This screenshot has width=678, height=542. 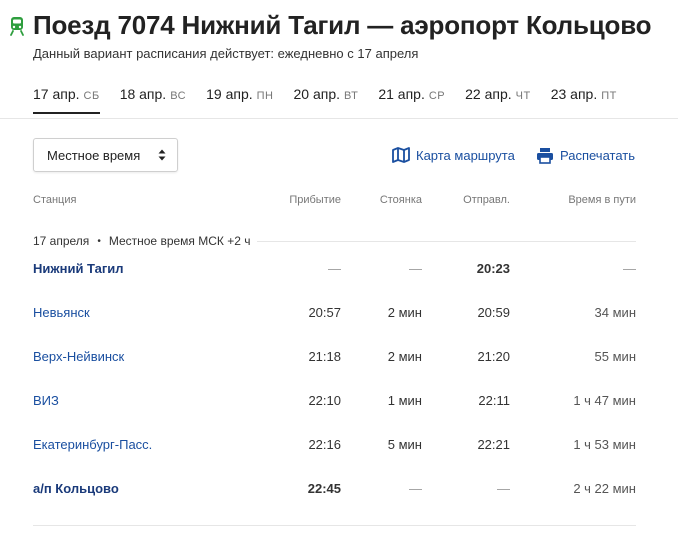 What do you see at coordinates (178, 96) in the screenshot?
I see `tab-weekday: ВС` at bounding box center [178, 96].